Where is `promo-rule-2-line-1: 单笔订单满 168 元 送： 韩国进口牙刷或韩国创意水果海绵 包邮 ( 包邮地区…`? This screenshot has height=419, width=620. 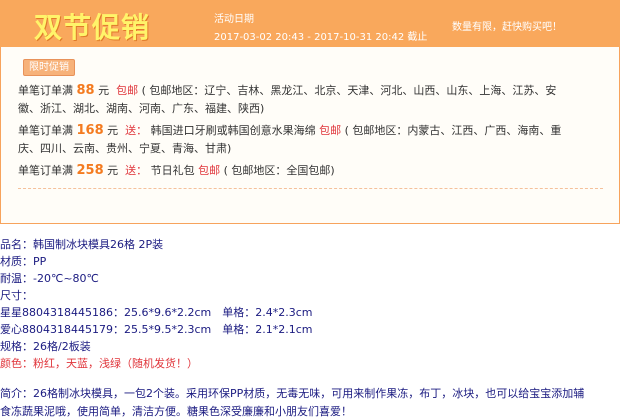
promo-rule-2-line-1: 单笔订单满 168 元 送： 韩国进口牙刷或韩国创意水果海绵 包邮 ( 包邮地区… is located at coordinates (289, 130).